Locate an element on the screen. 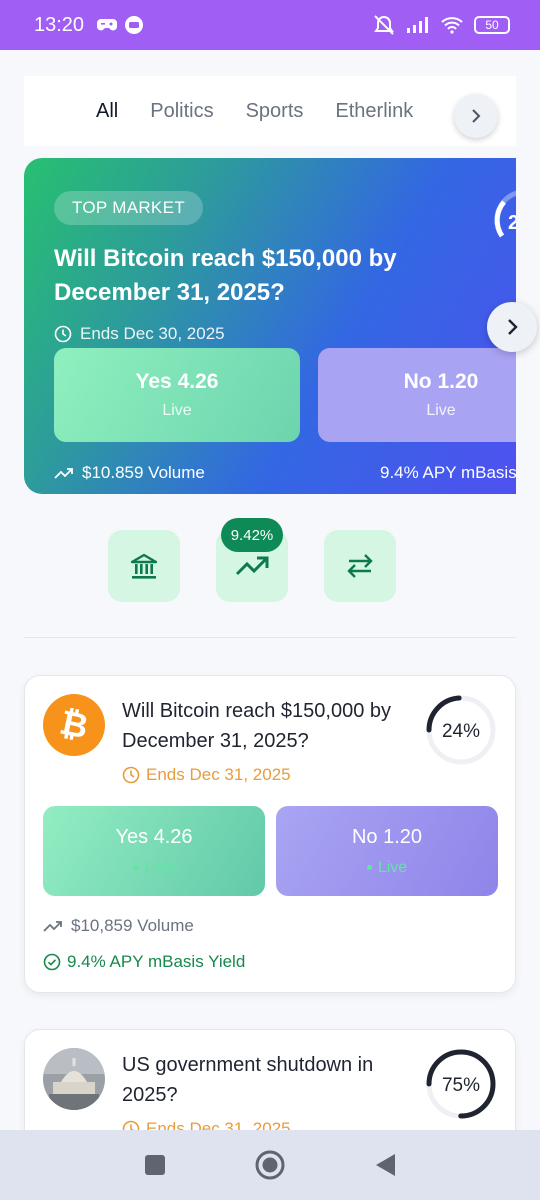  bitcoin-icon: ₿ is located at coordinates (74, 725).